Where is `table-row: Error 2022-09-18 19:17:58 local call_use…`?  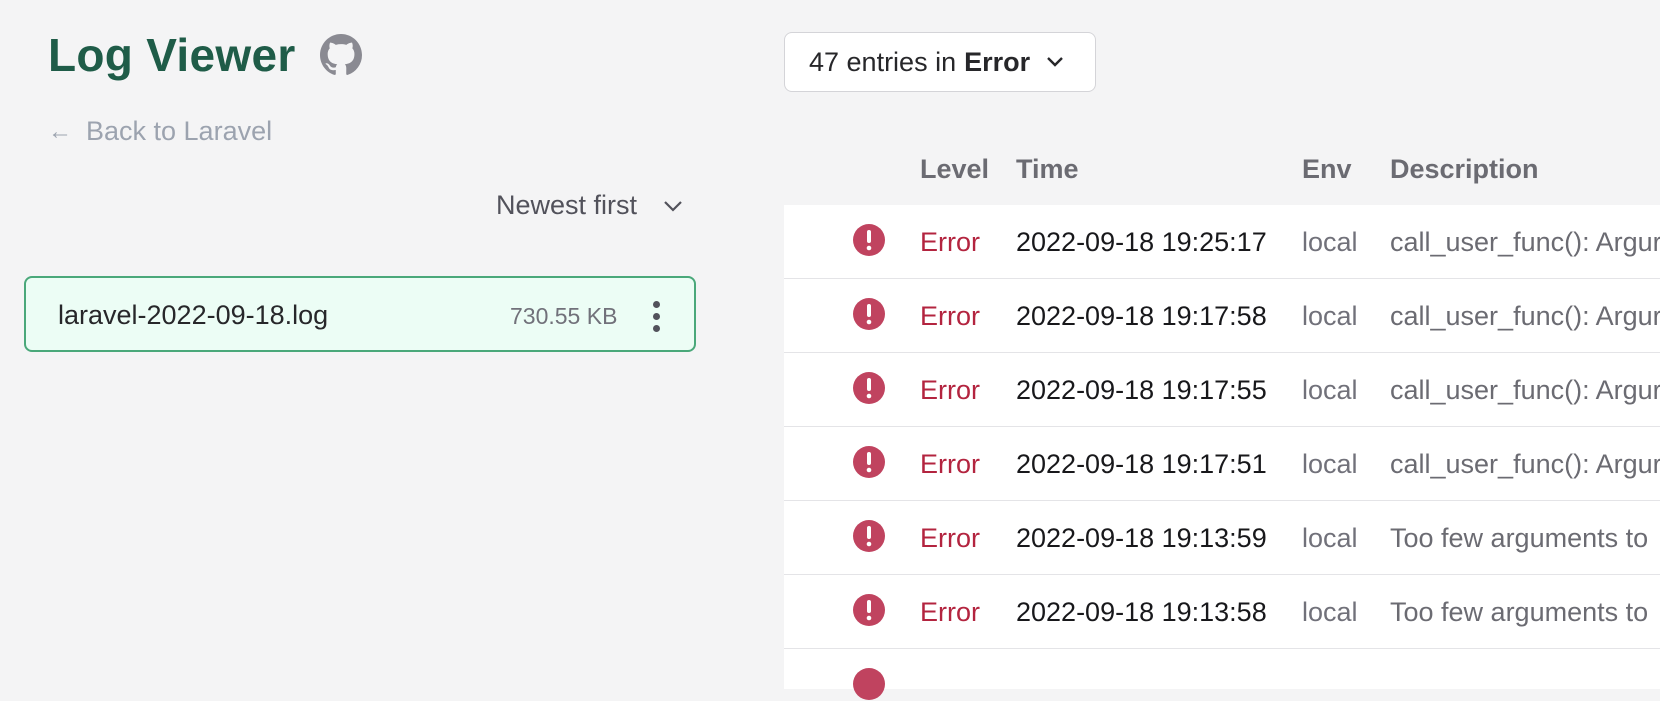
table-row: Error 2022-09-18 19:17:58 local call_use… is located at coordinates (1222, 316).